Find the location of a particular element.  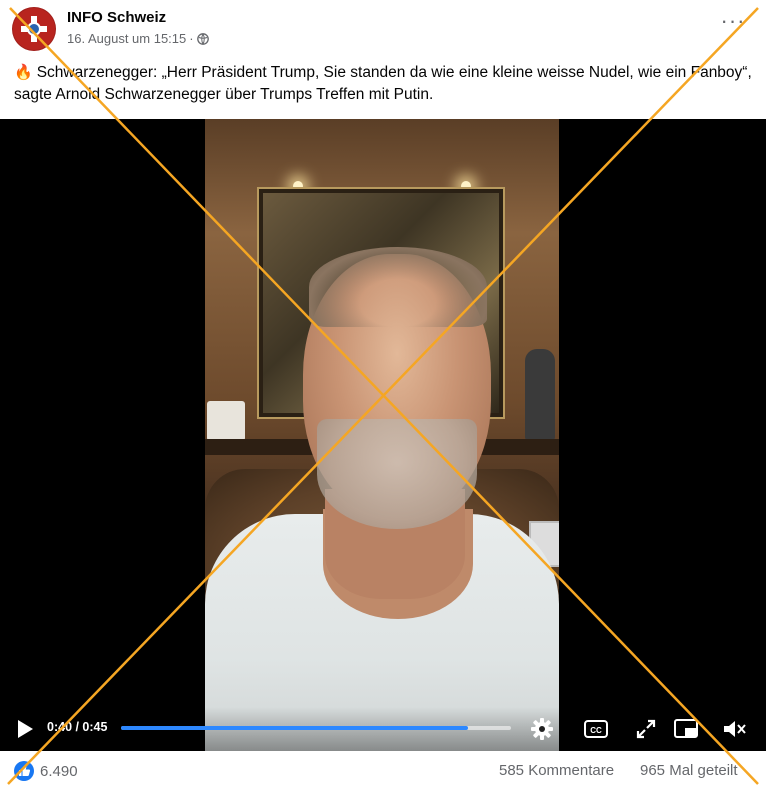

beard is located at coordinates (397, 474).